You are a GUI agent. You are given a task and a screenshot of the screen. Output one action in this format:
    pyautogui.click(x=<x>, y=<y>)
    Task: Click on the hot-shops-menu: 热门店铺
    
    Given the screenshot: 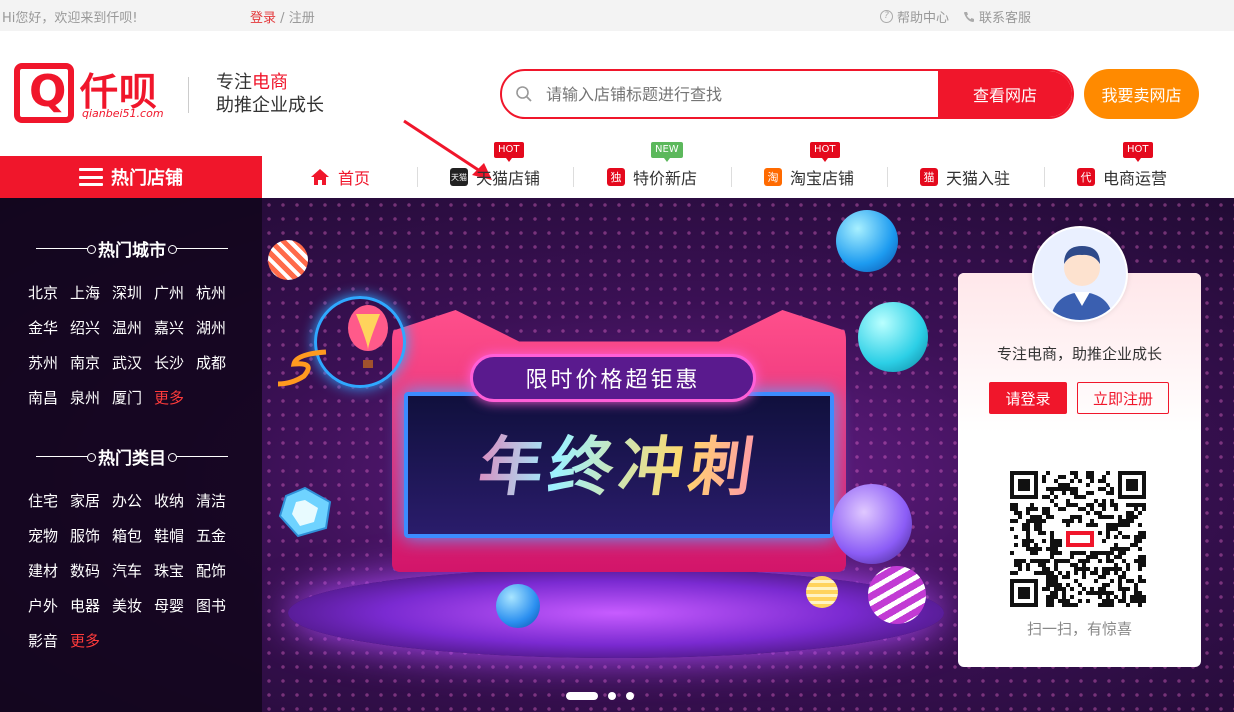 What is the action you would take?
    pyautogui.click(x=131, y=177)
    